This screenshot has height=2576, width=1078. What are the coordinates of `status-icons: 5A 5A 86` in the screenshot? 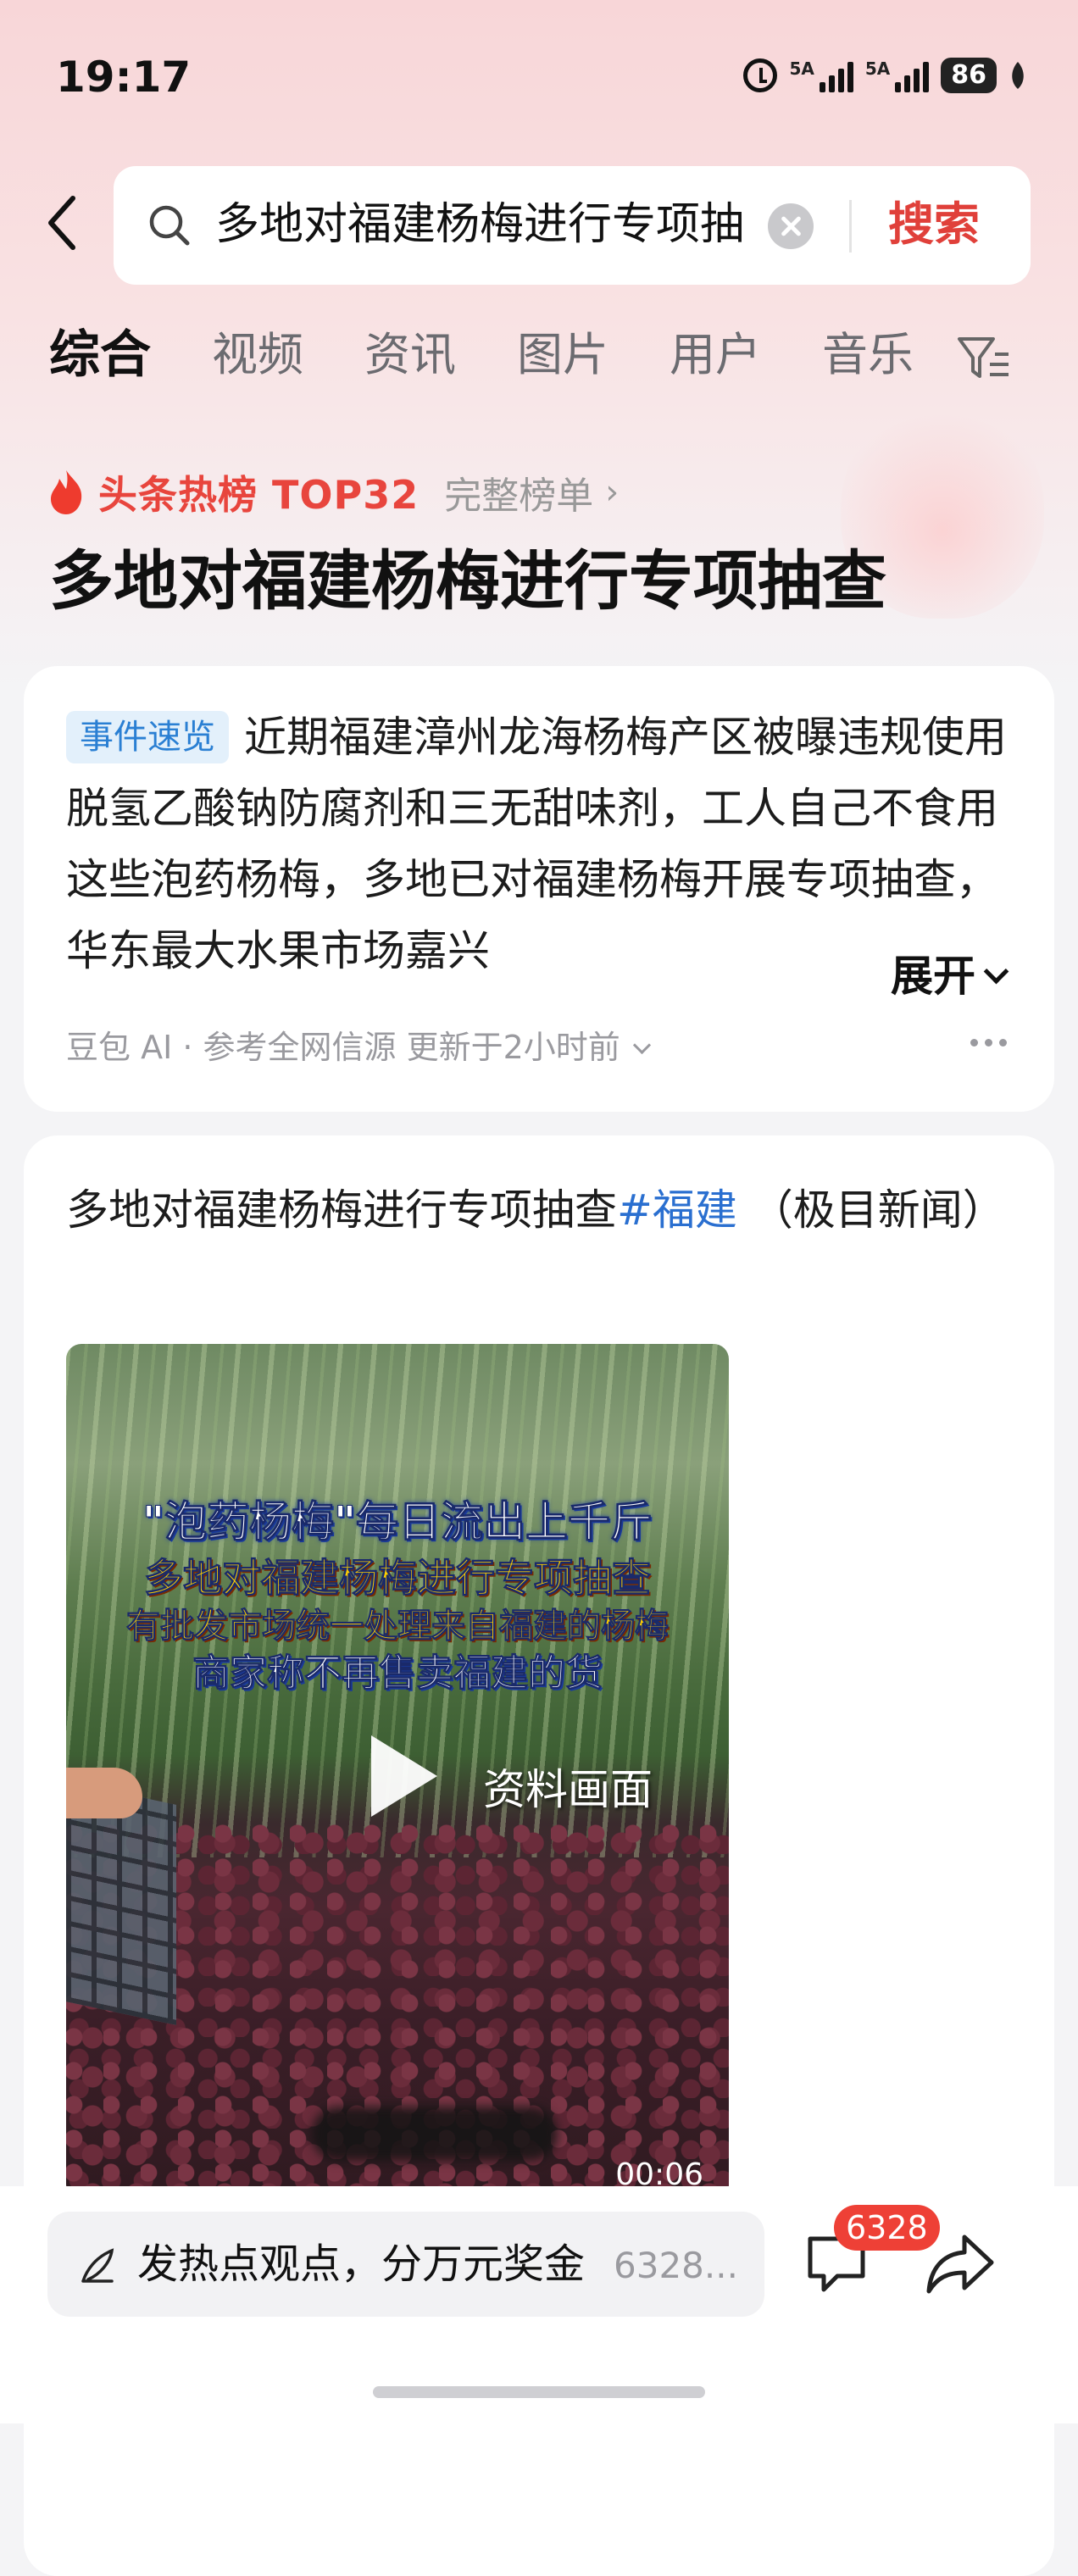 It's located at (885, 75).